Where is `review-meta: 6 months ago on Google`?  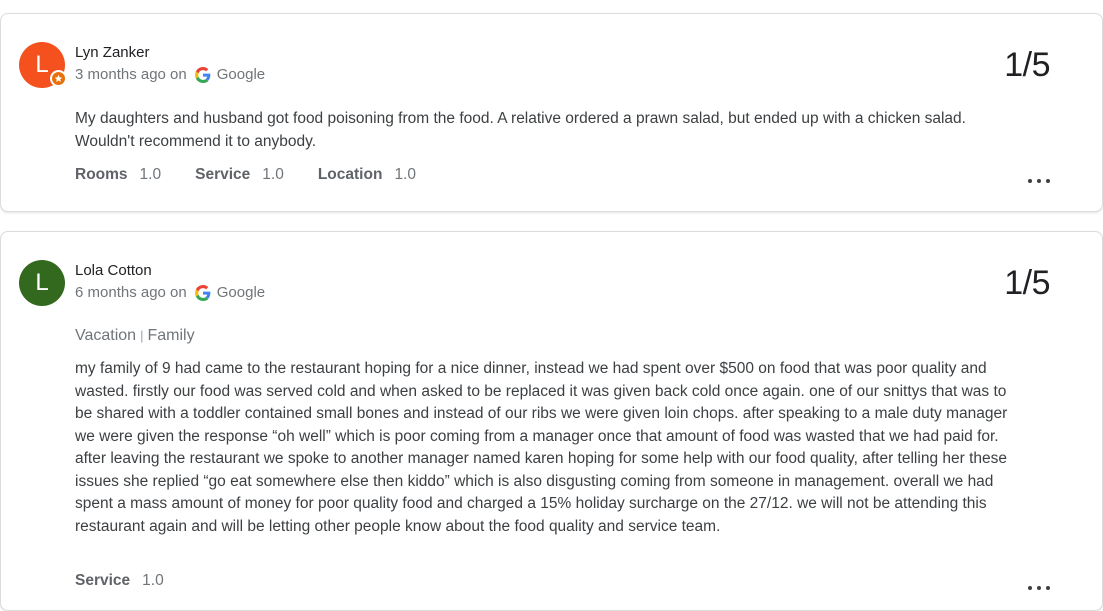
review-meta: 6 months ago on Google is located at coordinates (170, 292).